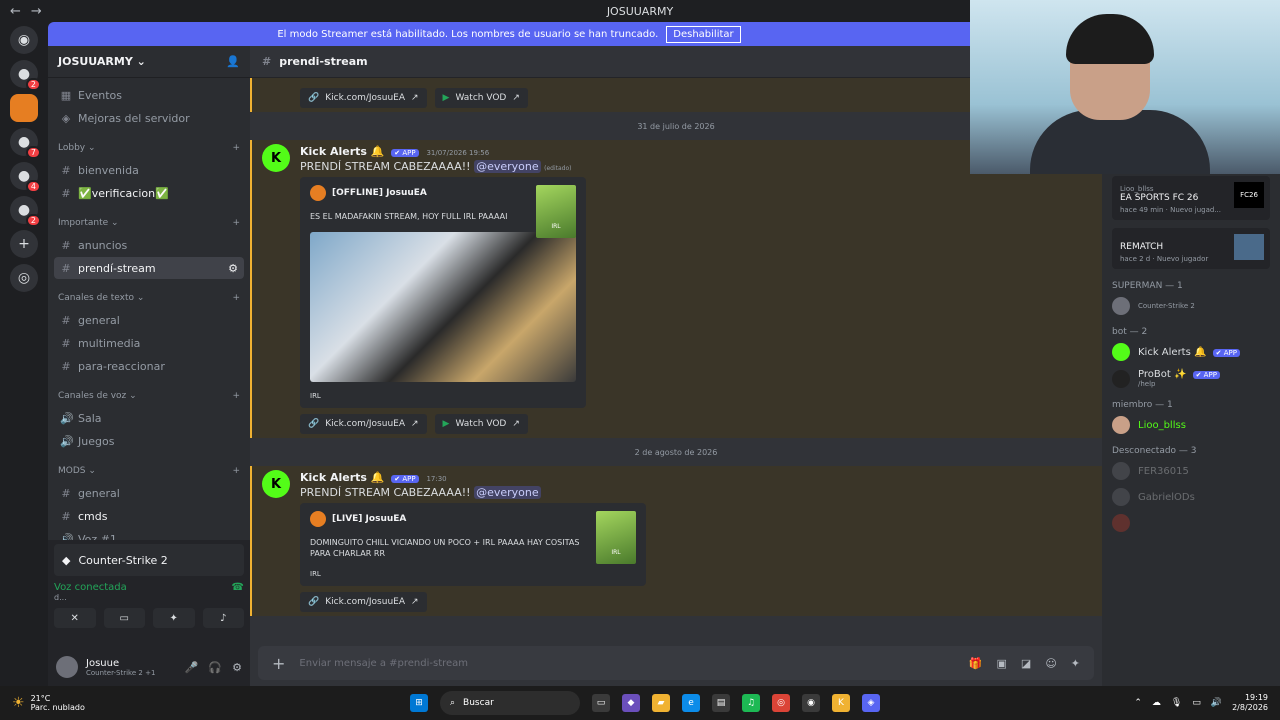  I want to click on disable-streamer-button: Deshabilitar, so click(703, 34).